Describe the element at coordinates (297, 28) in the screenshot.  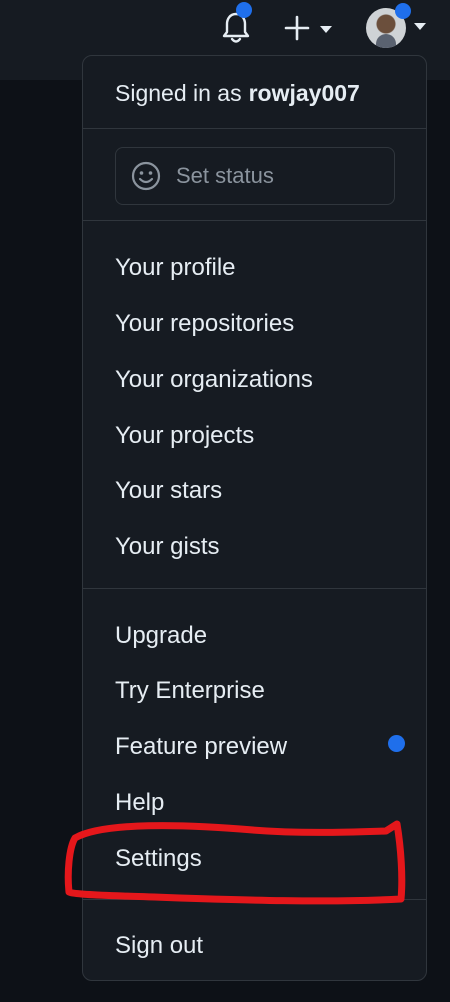
I see `plus-icon` at that location.